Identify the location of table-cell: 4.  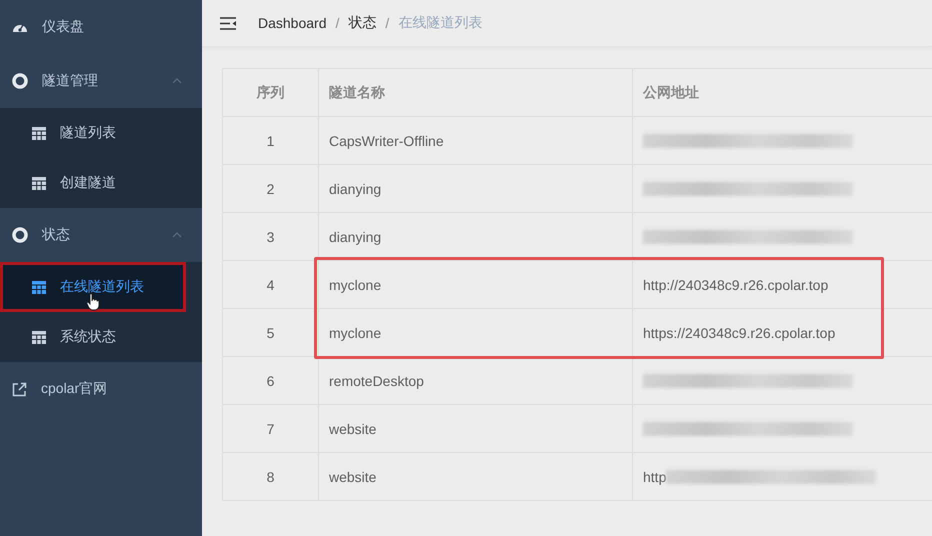
(271, 285).